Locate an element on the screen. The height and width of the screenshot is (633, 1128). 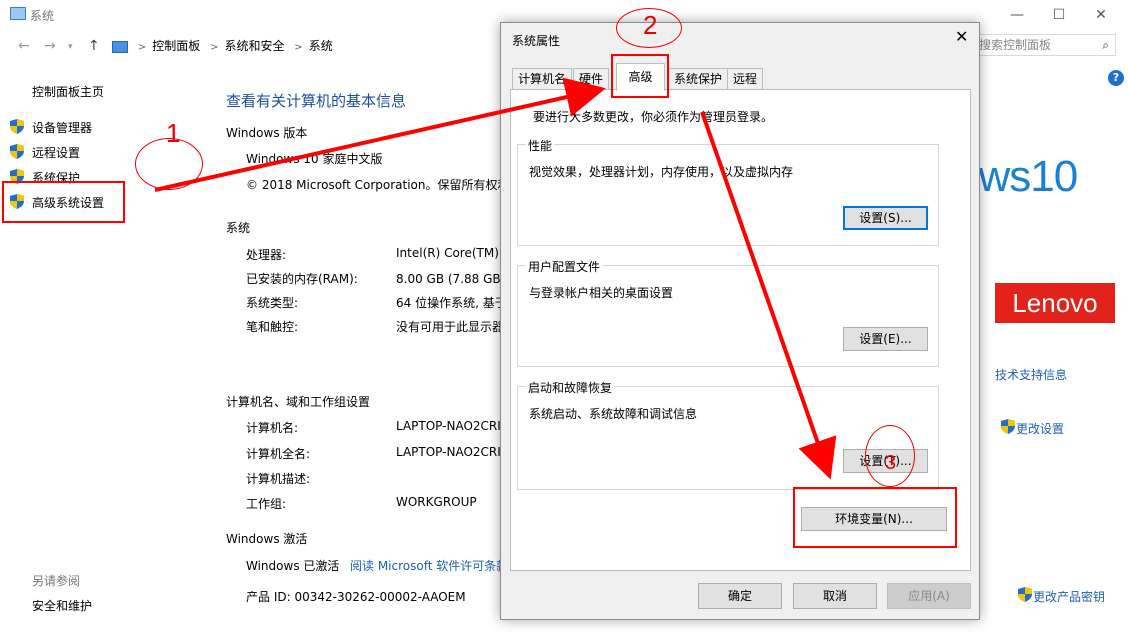
arrow-step1-to-step2 is located at coordinates (380, 134).